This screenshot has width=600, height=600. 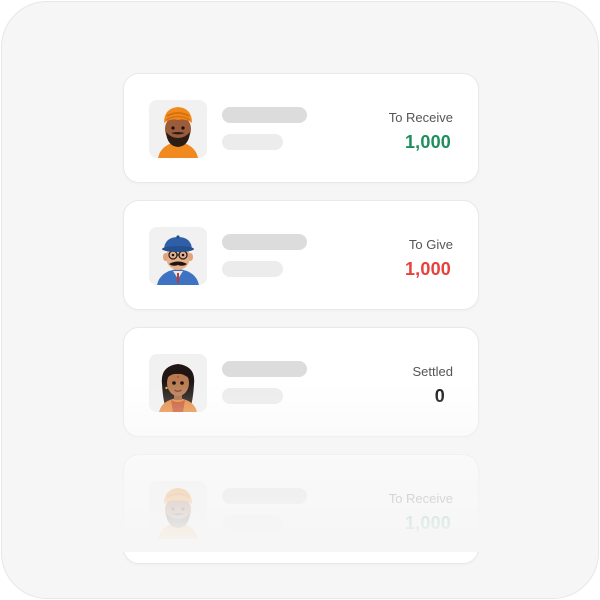 I want to click on contact-card: To Give 1,000, so click(x=301, y=255).